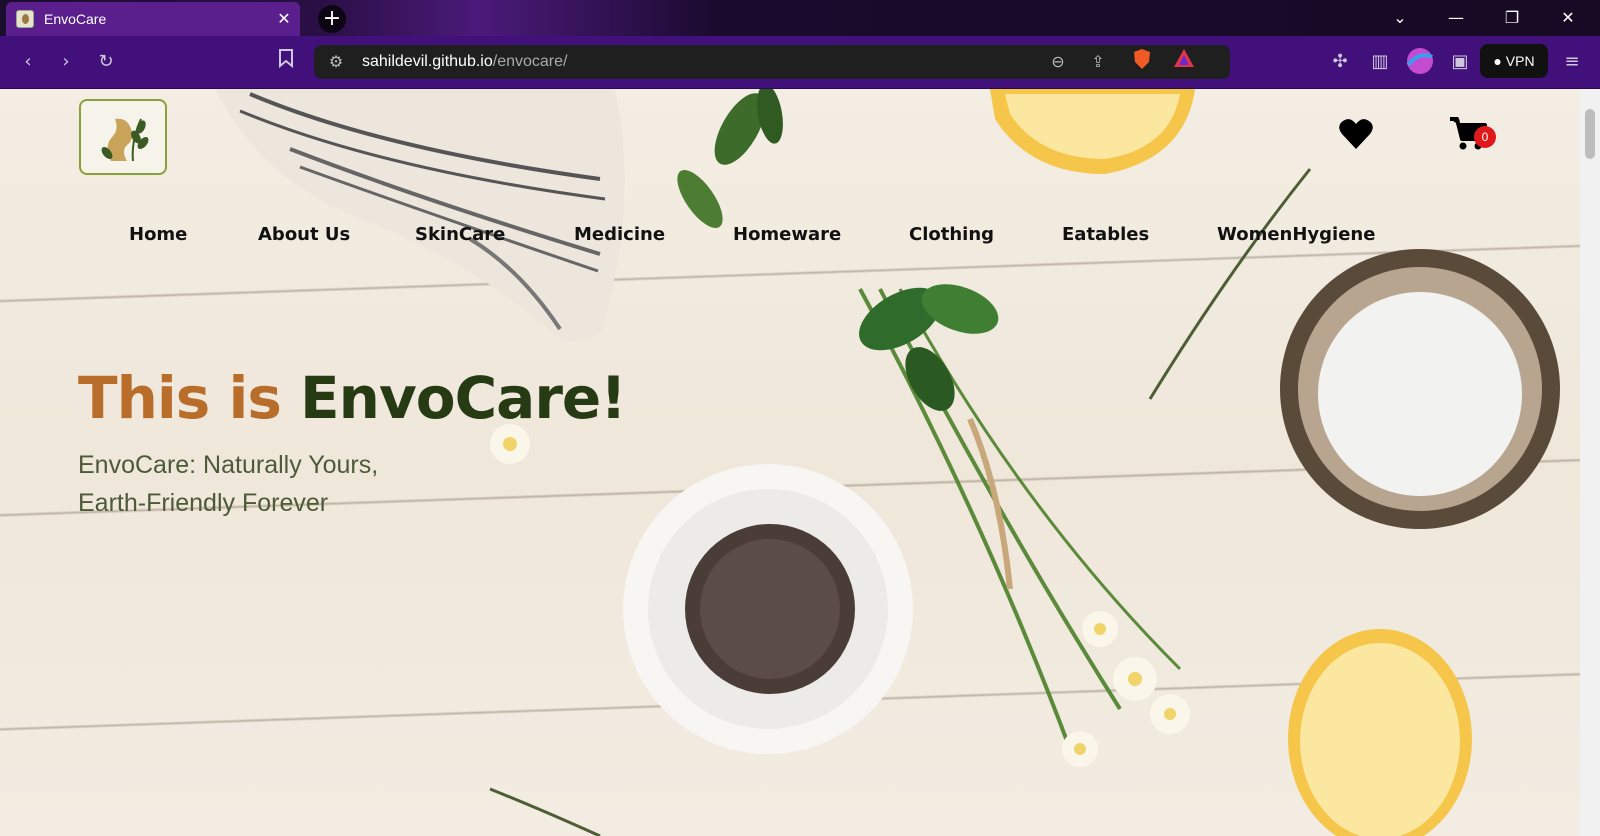  What do you see at coordinates (123, 137) in the screenshot?
I see `envocare-logo` at bounding box center [123, 137].